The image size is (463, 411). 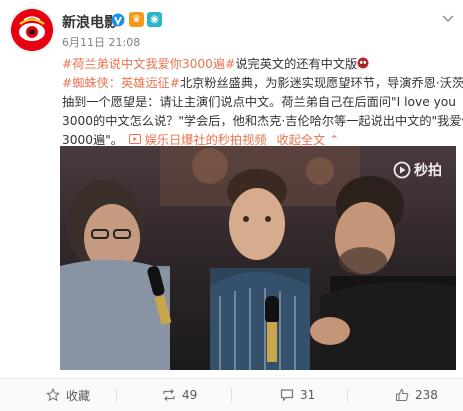 What do you see at coordinates (297, 395) in the screenshot?
I see `comment-button: 31` at bounding box center [297, 395].